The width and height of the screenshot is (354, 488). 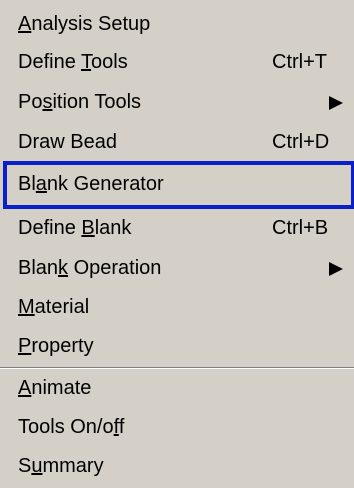 What do you see at coordinates (55, 388) in the screenshot?
I see `menu-item-label: Animate` at bounding box center [55, 388].